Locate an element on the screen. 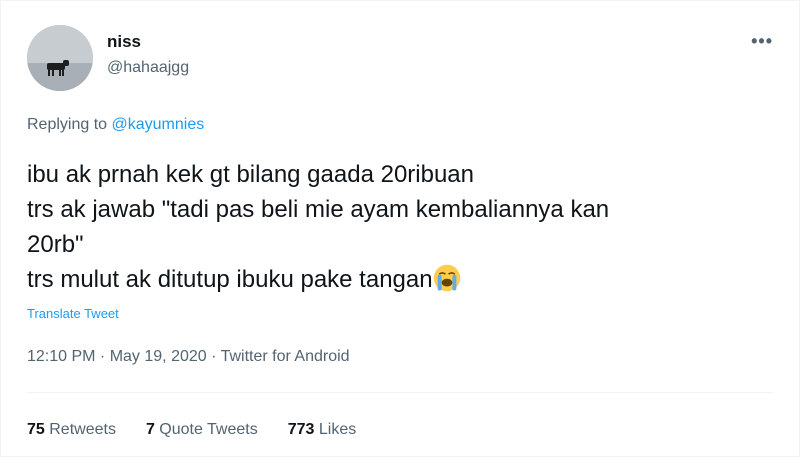  replying-to-mention: @kayumnies is located at coordinates (158, 124).